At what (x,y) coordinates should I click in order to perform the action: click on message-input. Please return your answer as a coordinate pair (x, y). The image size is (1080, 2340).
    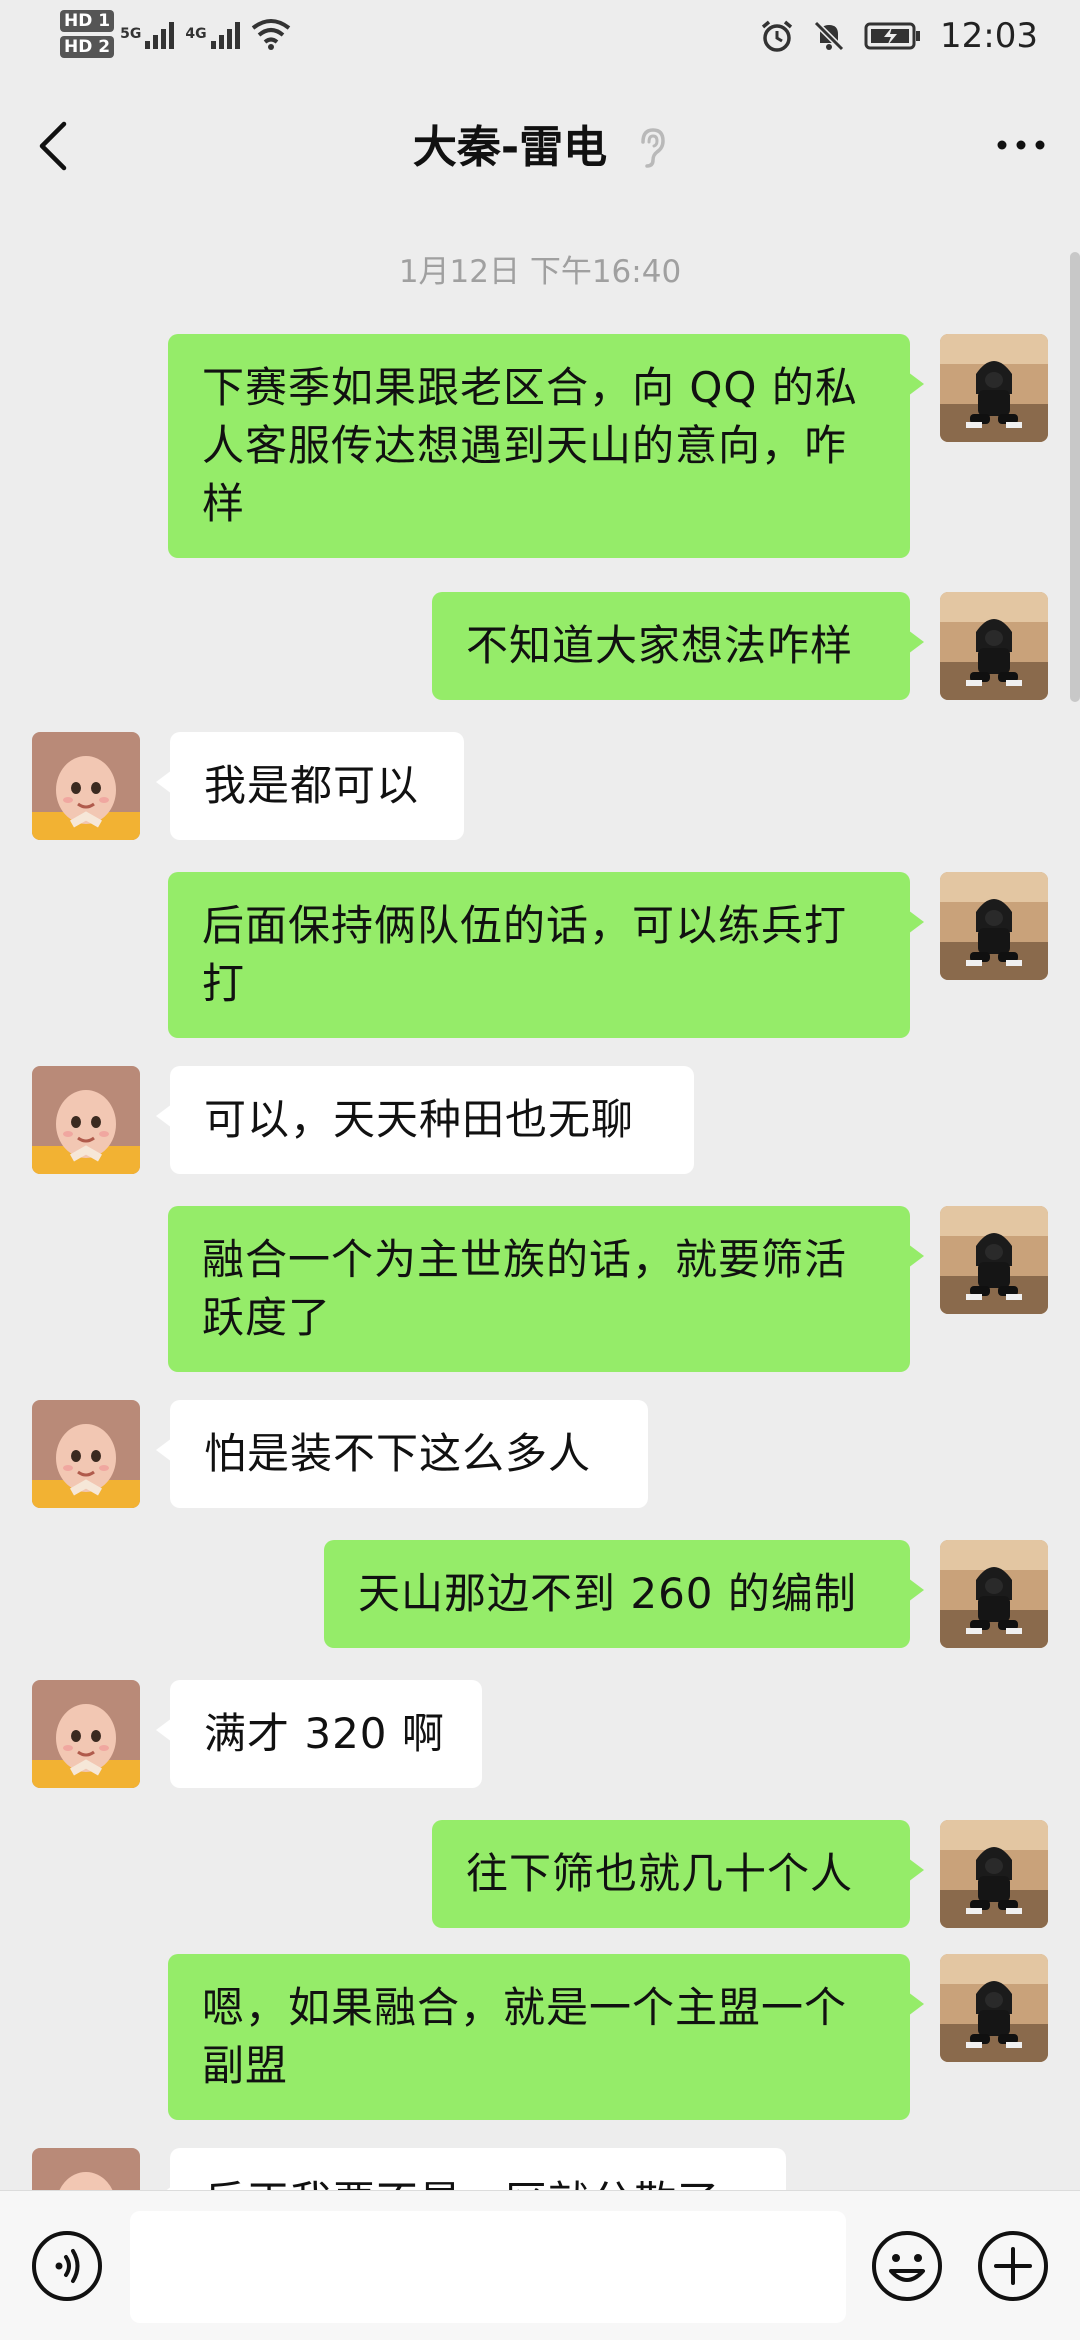
    Looking at the image, I should click on (488, 2267).